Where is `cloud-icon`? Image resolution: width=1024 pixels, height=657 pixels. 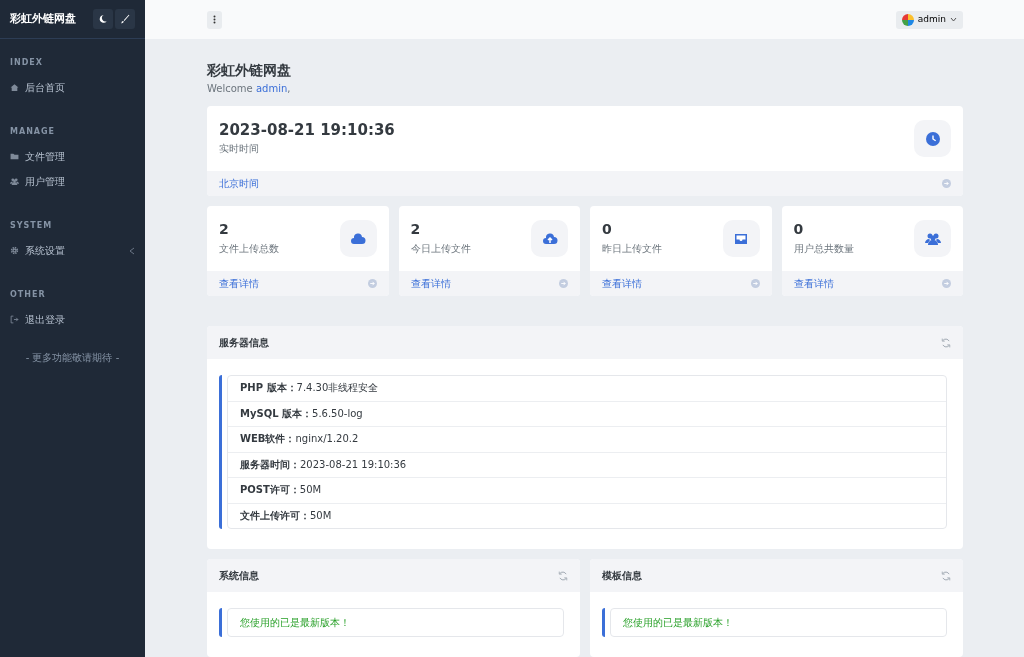
cloud-icon is located at coordinates (358, 238).